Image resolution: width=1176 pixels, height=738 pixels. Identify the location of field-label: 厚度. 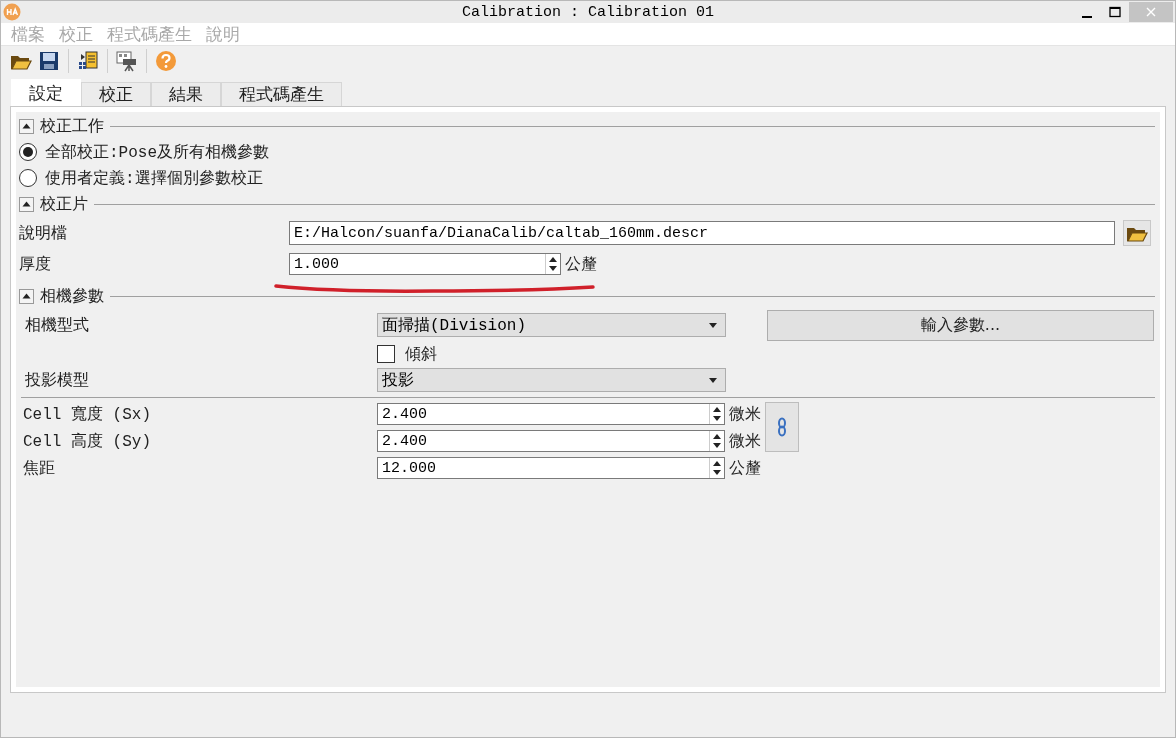
(35, 264).